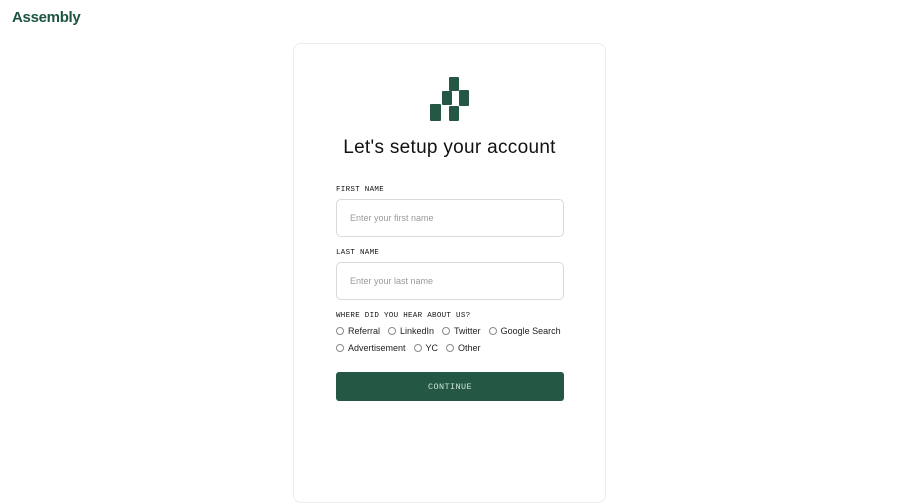 The width and height of the screenshot is (900, 503). I want to click on radio-option-yc: YC, so click(426, 348).